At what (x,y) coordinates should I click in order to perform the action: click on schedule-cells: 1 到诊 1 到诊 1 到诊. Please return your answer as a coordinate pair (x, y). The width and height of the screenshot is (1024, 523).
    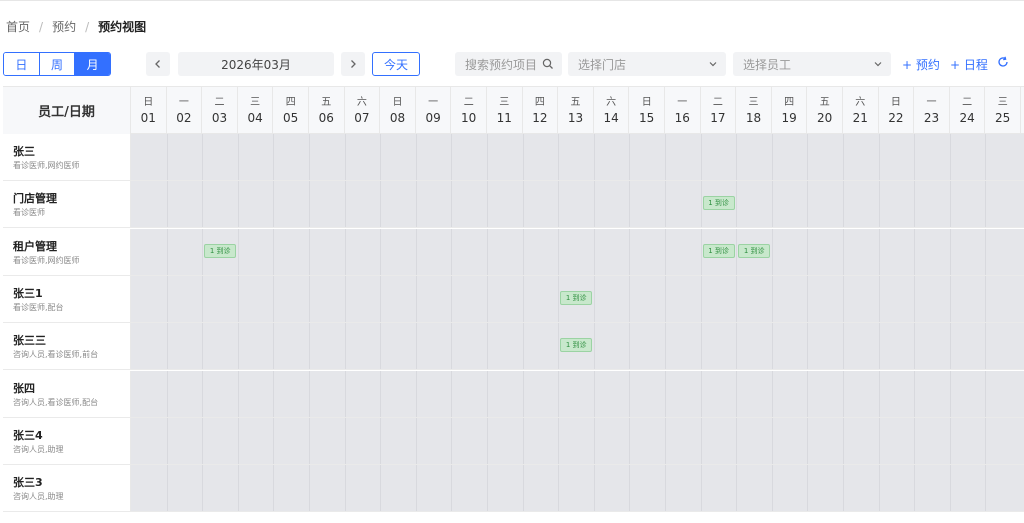
    Looking at the image, I should click on (577, 251).